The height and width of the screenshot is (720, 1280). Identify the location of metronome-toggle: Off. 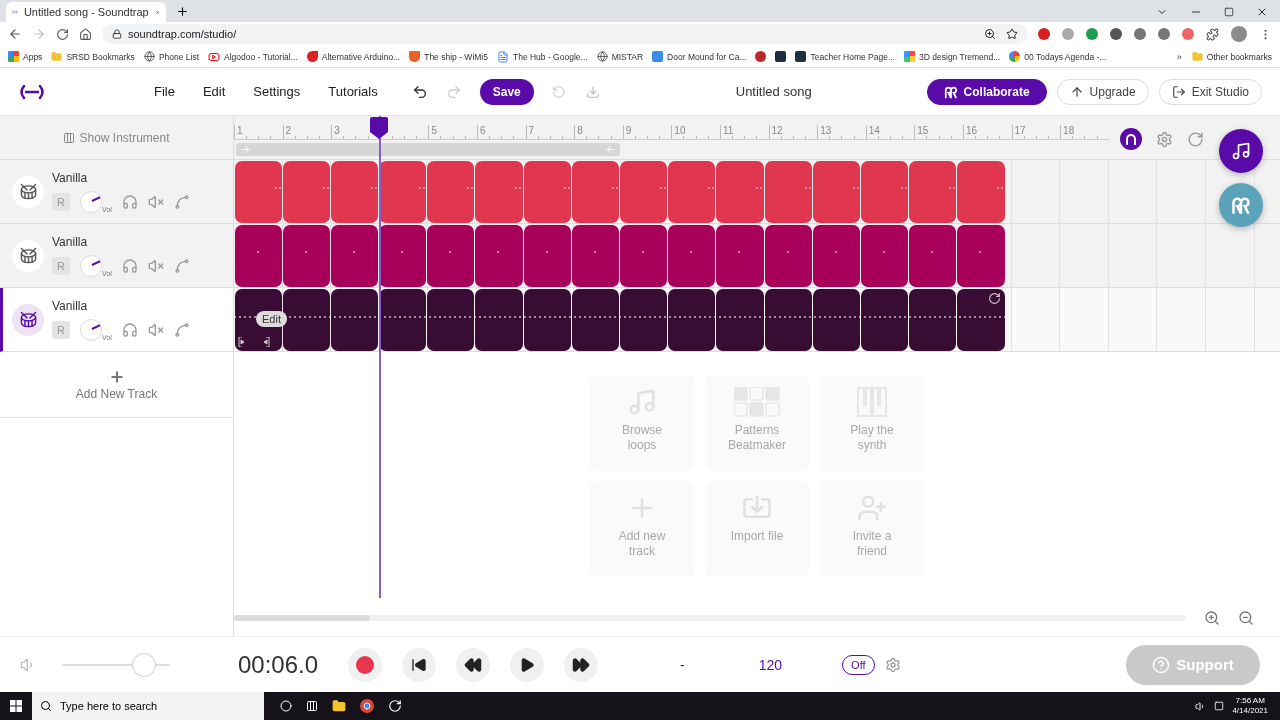
(858, 664).